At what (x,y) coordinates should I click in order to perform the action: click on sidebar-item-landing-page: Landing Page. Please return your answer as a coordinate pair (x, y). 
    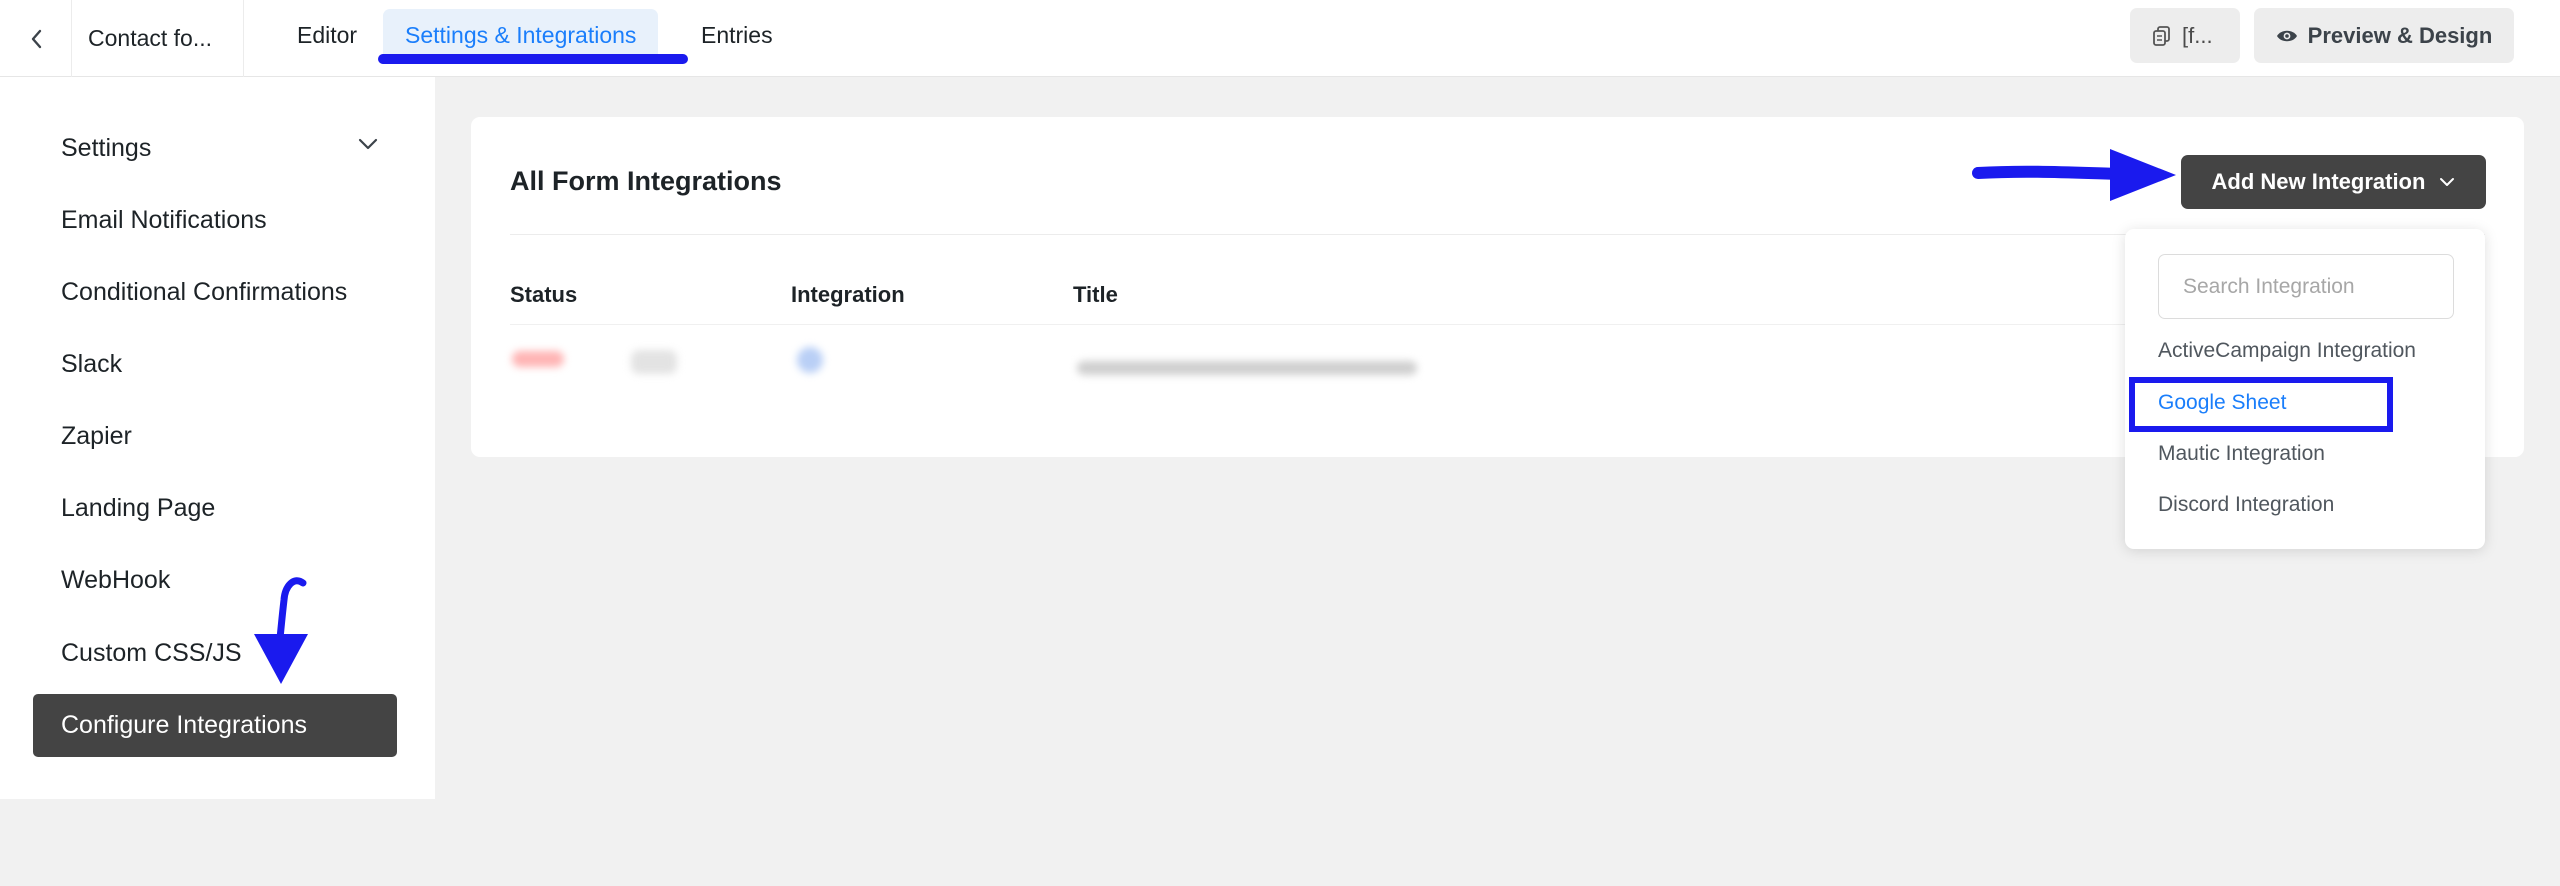
    Looking at the image, I should click on (215, 508).